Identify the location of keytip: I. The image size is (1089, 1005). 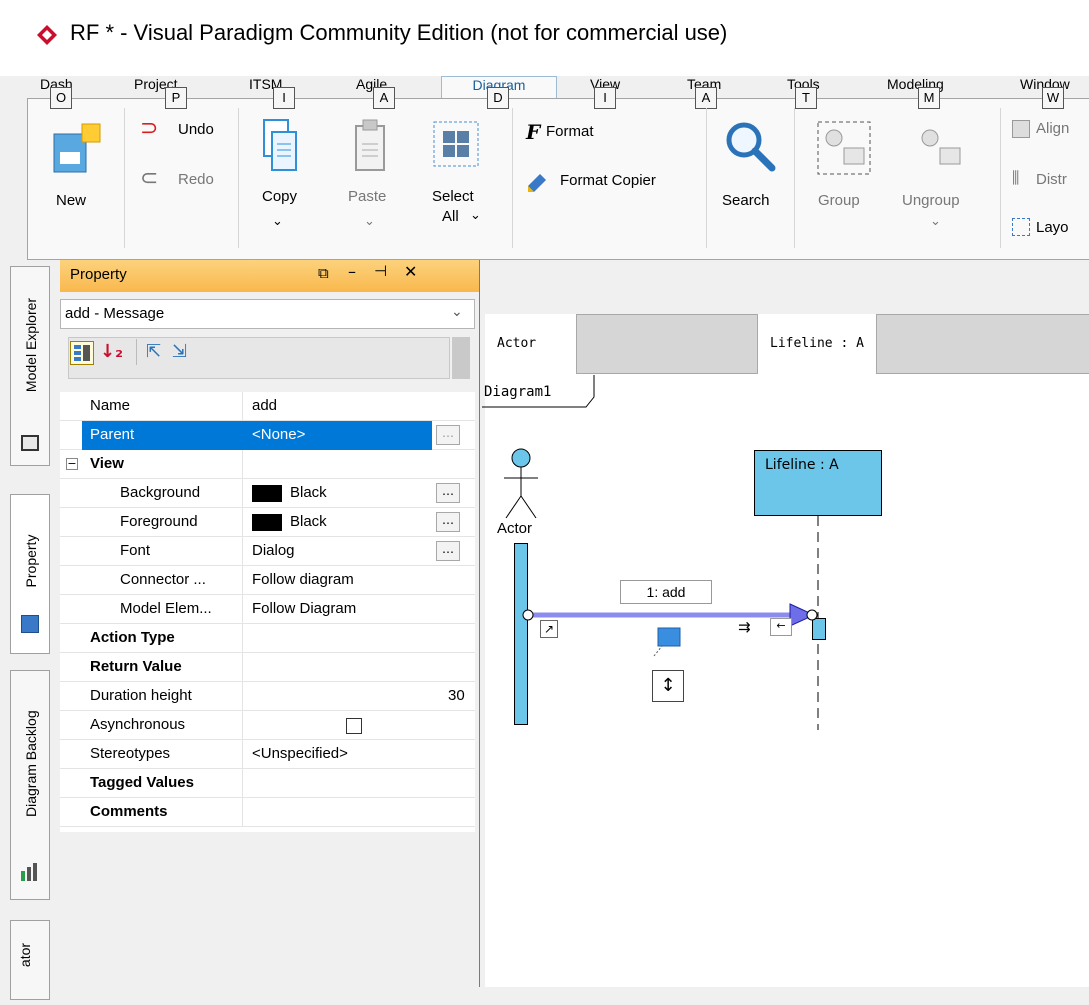
(284, 98).